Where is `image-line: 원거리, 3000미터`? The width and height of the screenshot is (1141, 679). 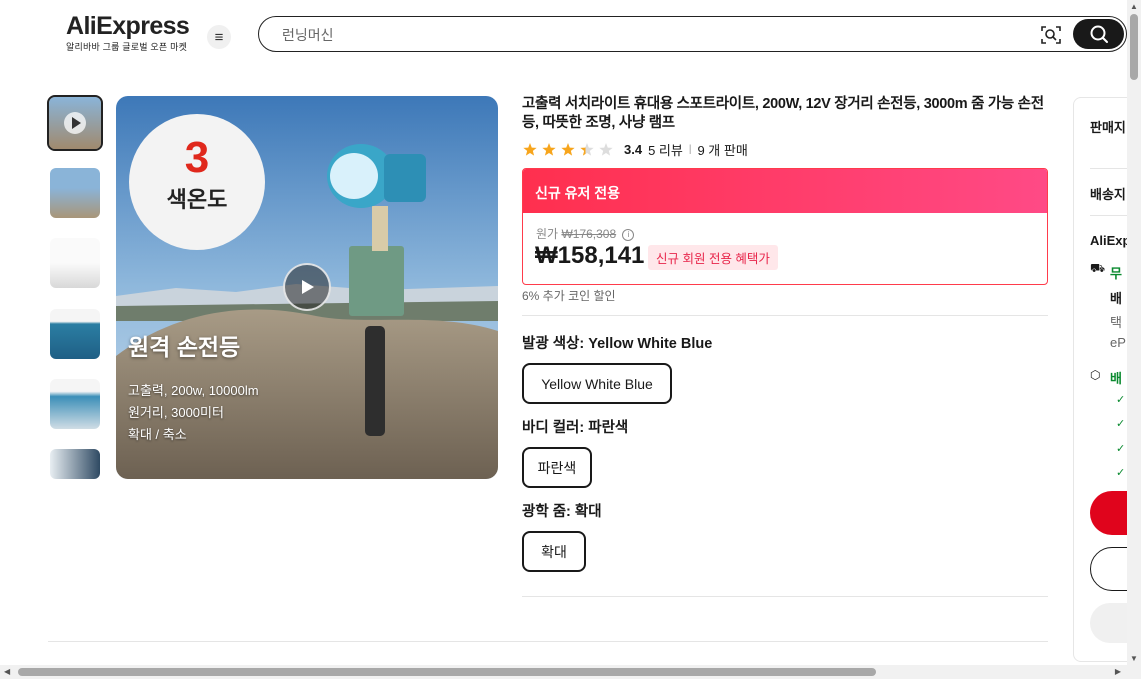 image-line: 원거리, 3000미터 is located at coordinates (176, 412).